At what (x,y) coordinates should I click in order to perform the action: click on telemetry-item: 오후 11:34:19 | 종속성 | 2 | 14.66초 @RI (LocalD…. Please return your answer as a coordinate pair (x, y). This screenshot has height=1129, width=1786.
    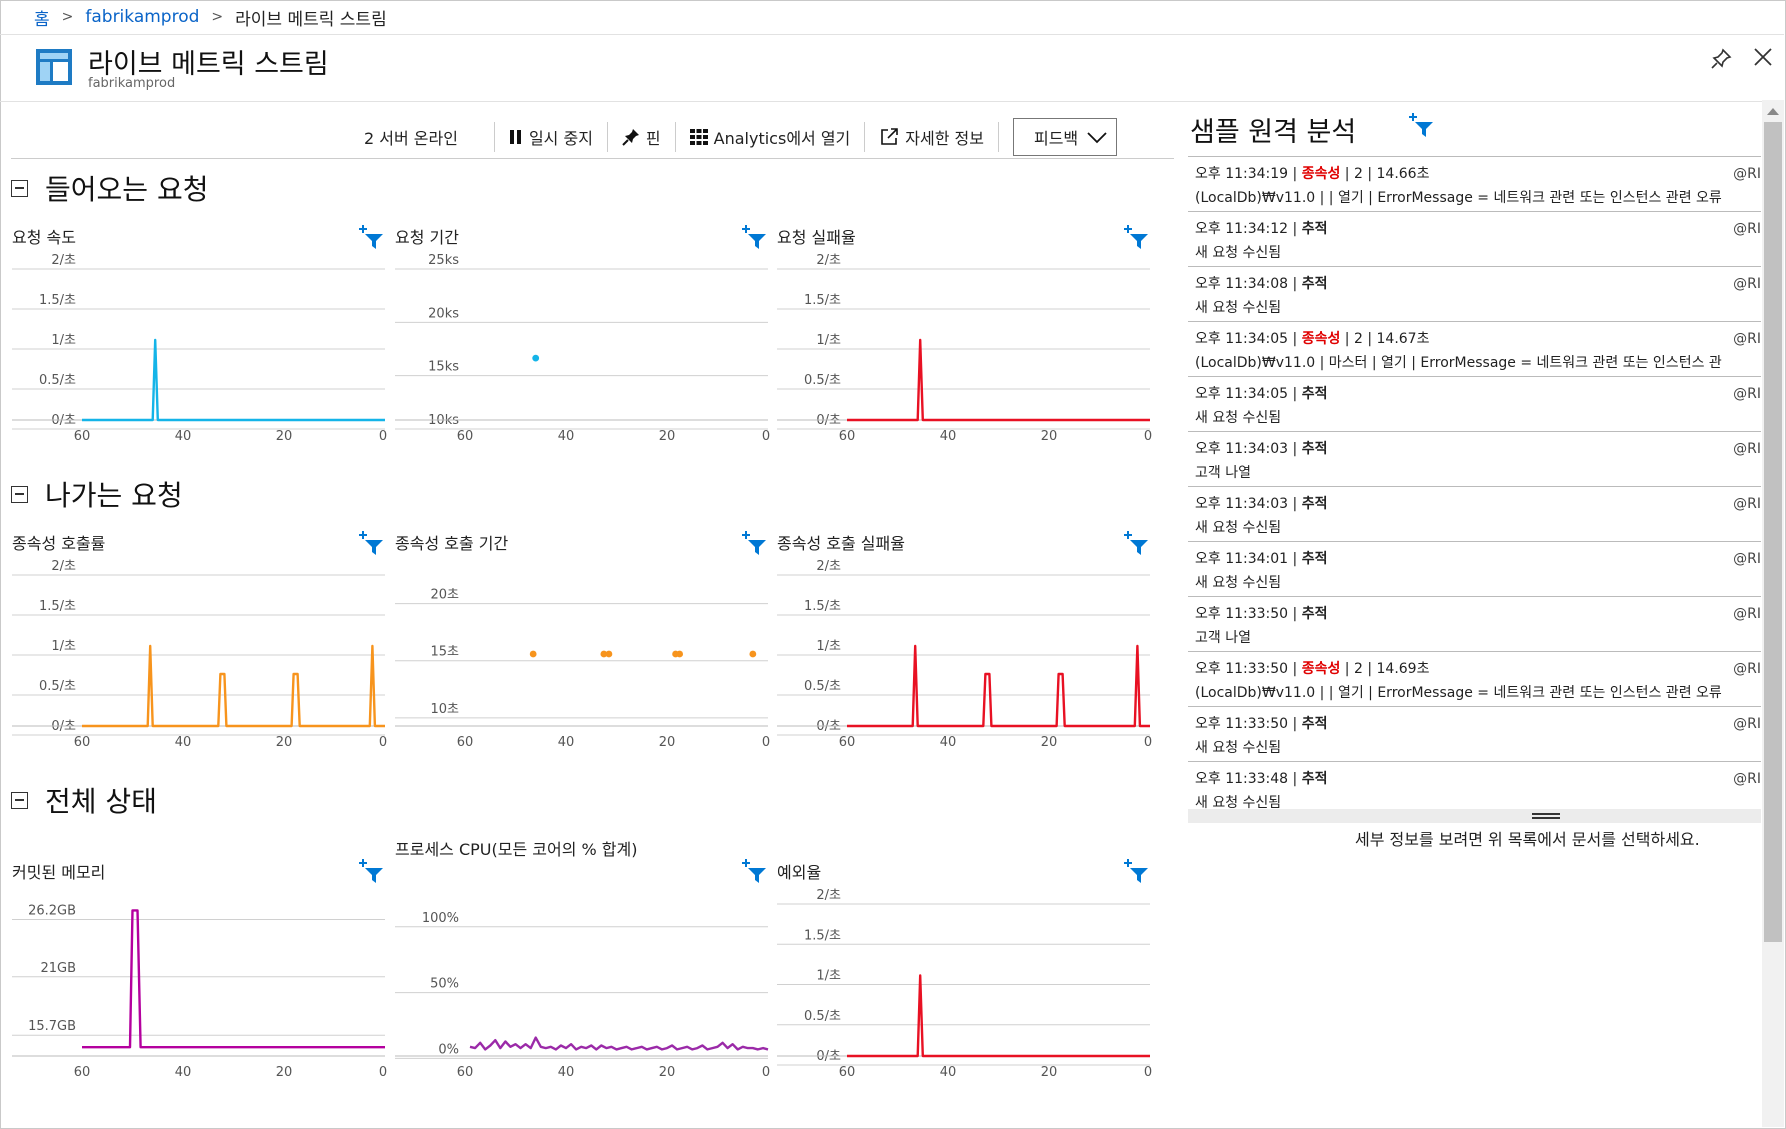
    Looking at the image, I should click on (1474, 184).